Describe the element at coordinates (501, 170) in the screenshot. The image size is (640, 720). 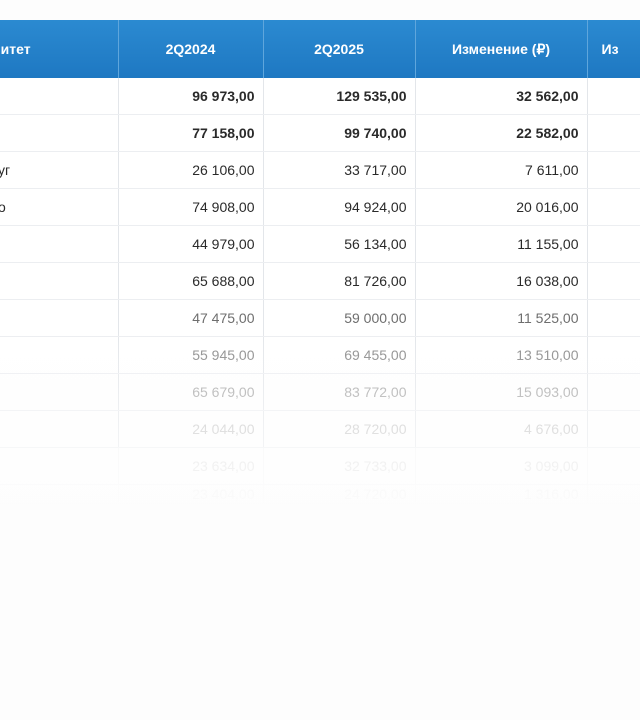
I see `value-change-rub: 7 611,00` at that location.